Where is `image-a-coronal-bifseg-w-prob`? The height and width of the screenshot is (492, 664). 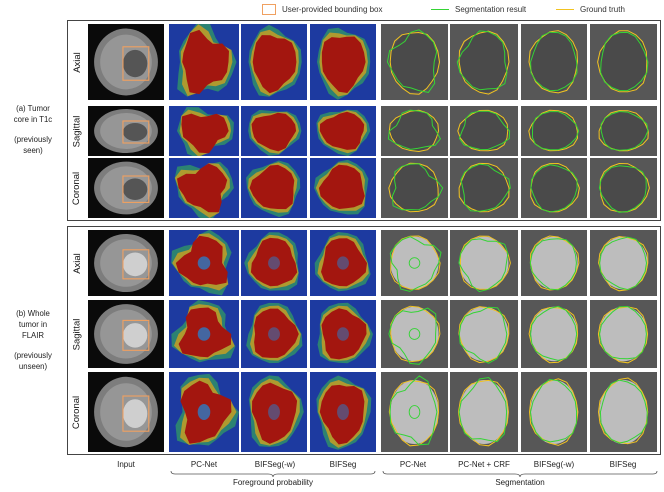
image-a-coronal-bifseg-w-prob is located at coordinates (274, 188).